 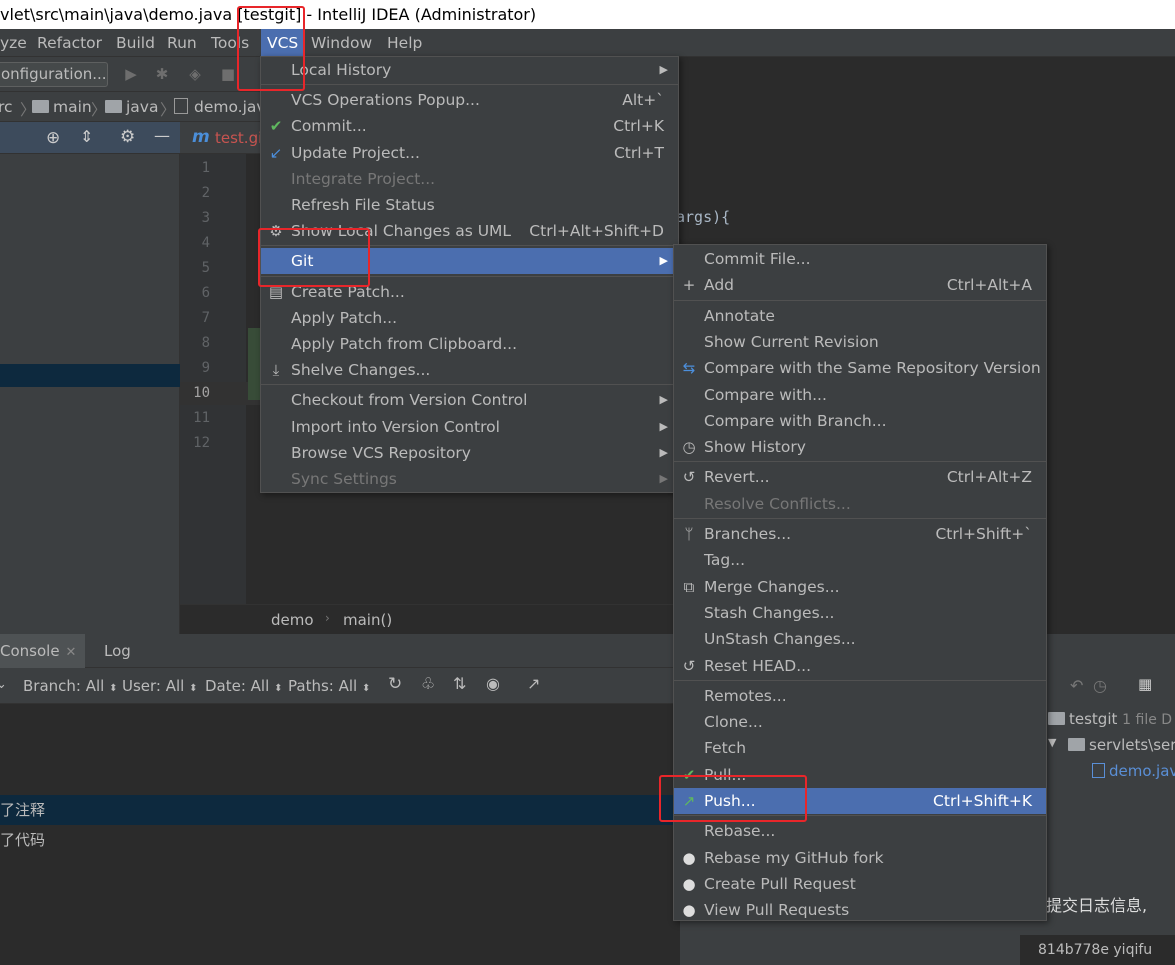 I want to click on project-selected-row, so click(x=90, y=375).